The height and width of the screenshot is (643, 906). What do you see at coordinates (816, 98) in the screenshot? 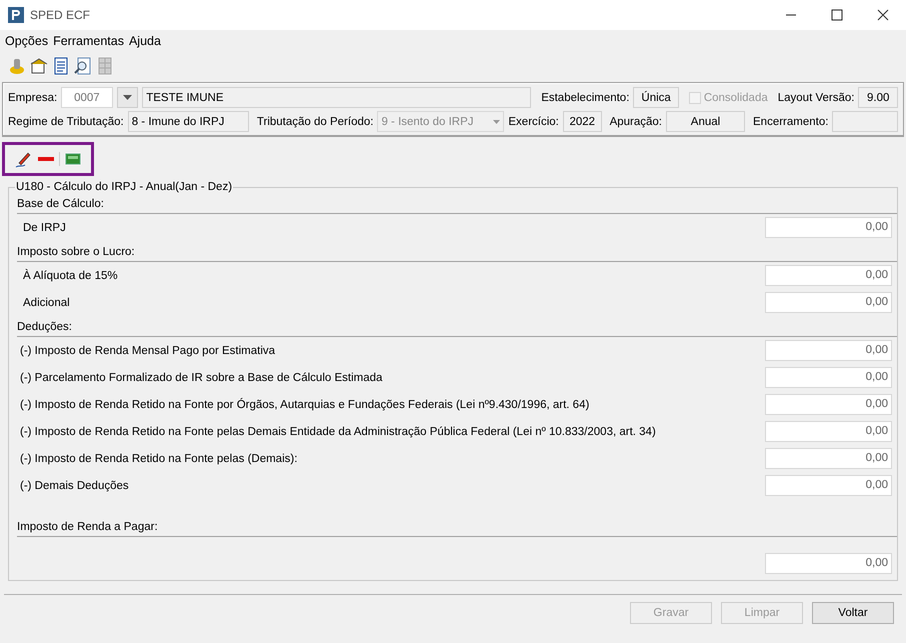
I see `field-label: Layout Versão:` at bounding box center [816, 98].